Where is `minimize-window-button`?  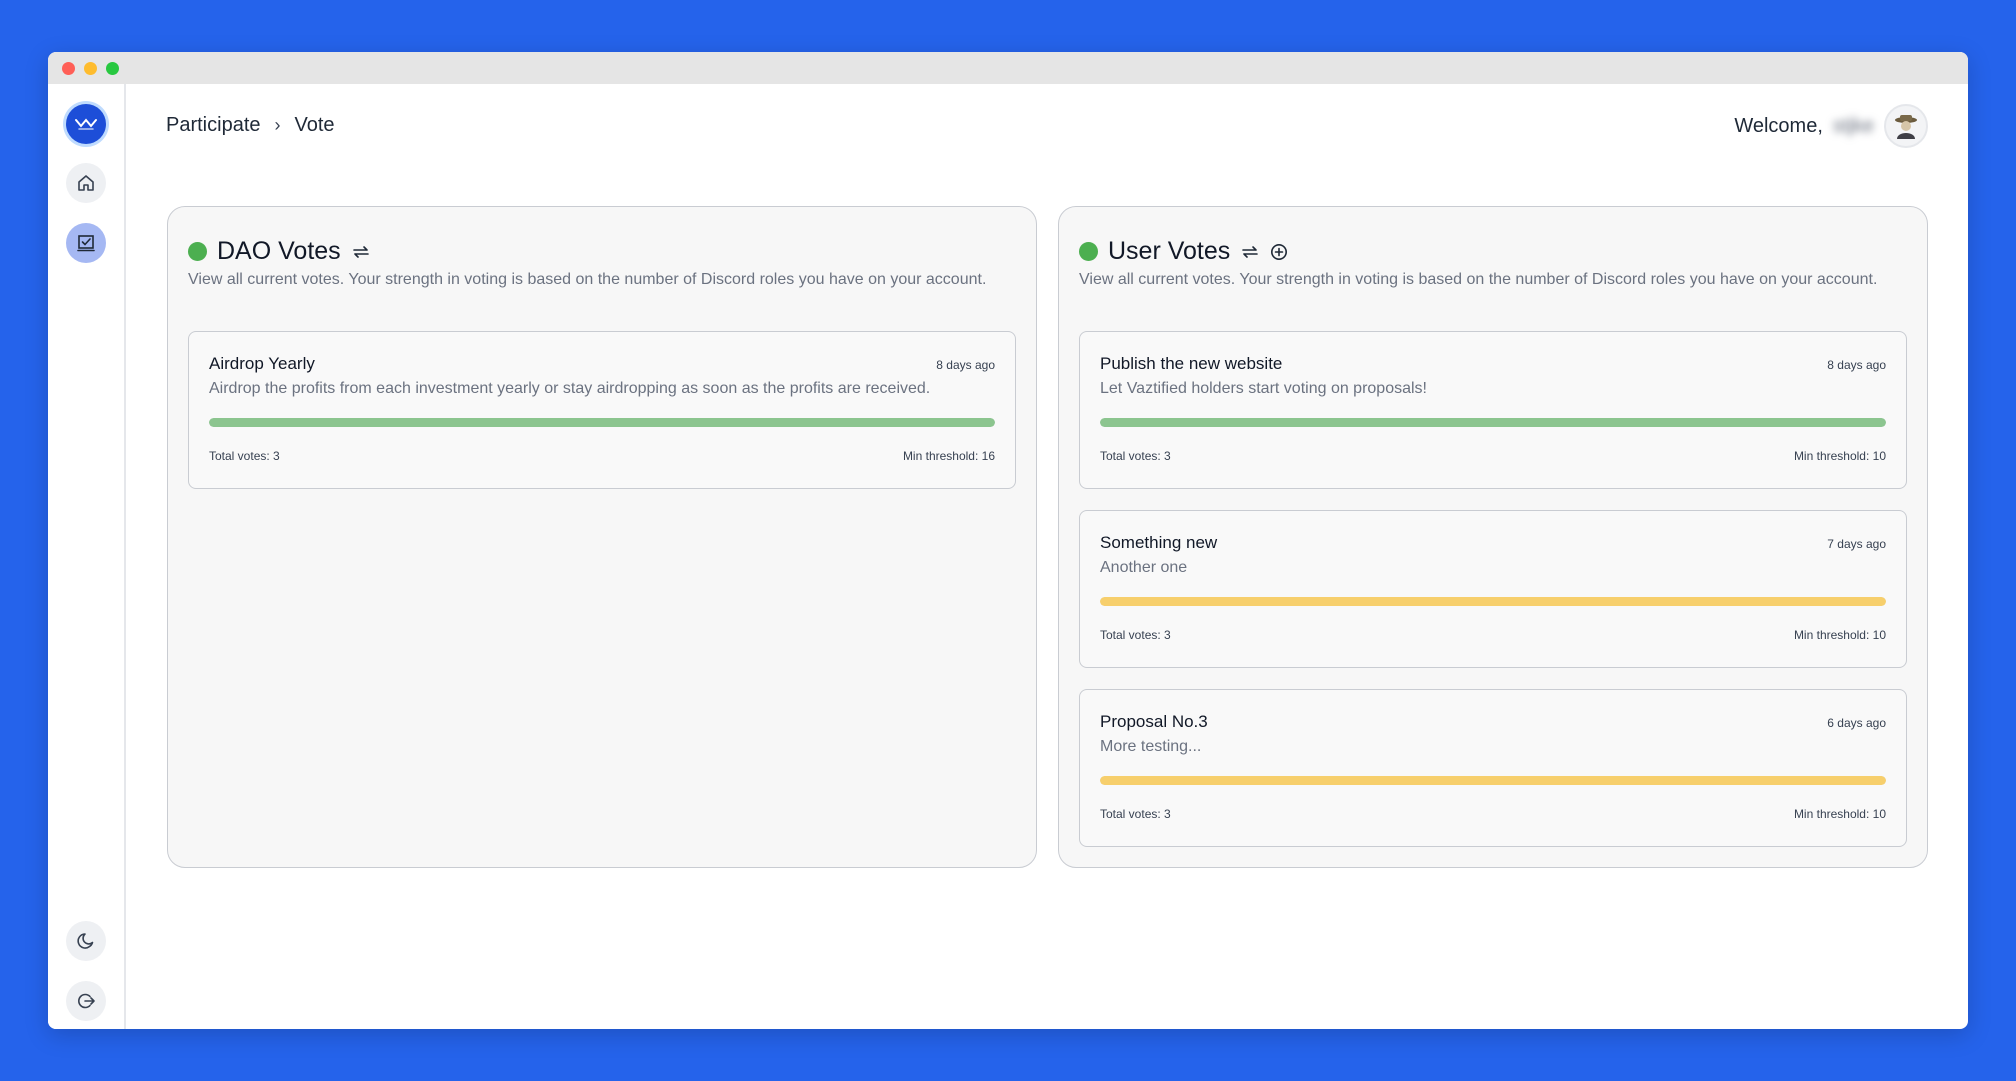
minimize-window-button is located at coordinates (90, 68).